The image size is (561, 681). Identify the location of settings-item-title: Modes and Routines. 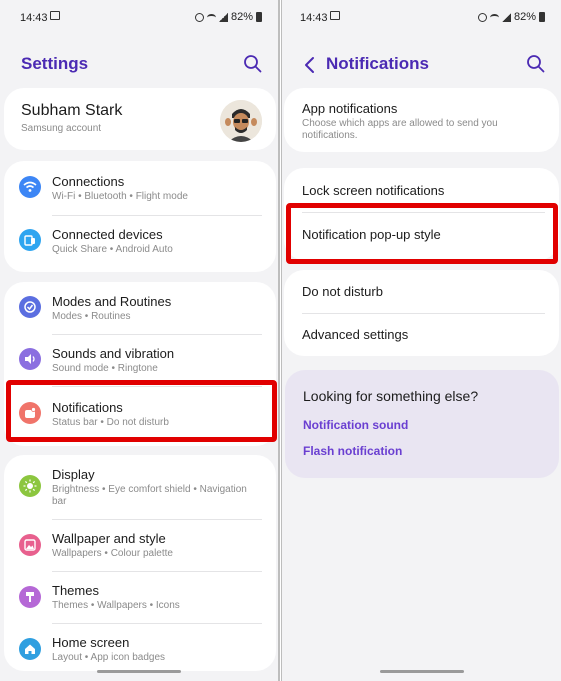
(112, 301).